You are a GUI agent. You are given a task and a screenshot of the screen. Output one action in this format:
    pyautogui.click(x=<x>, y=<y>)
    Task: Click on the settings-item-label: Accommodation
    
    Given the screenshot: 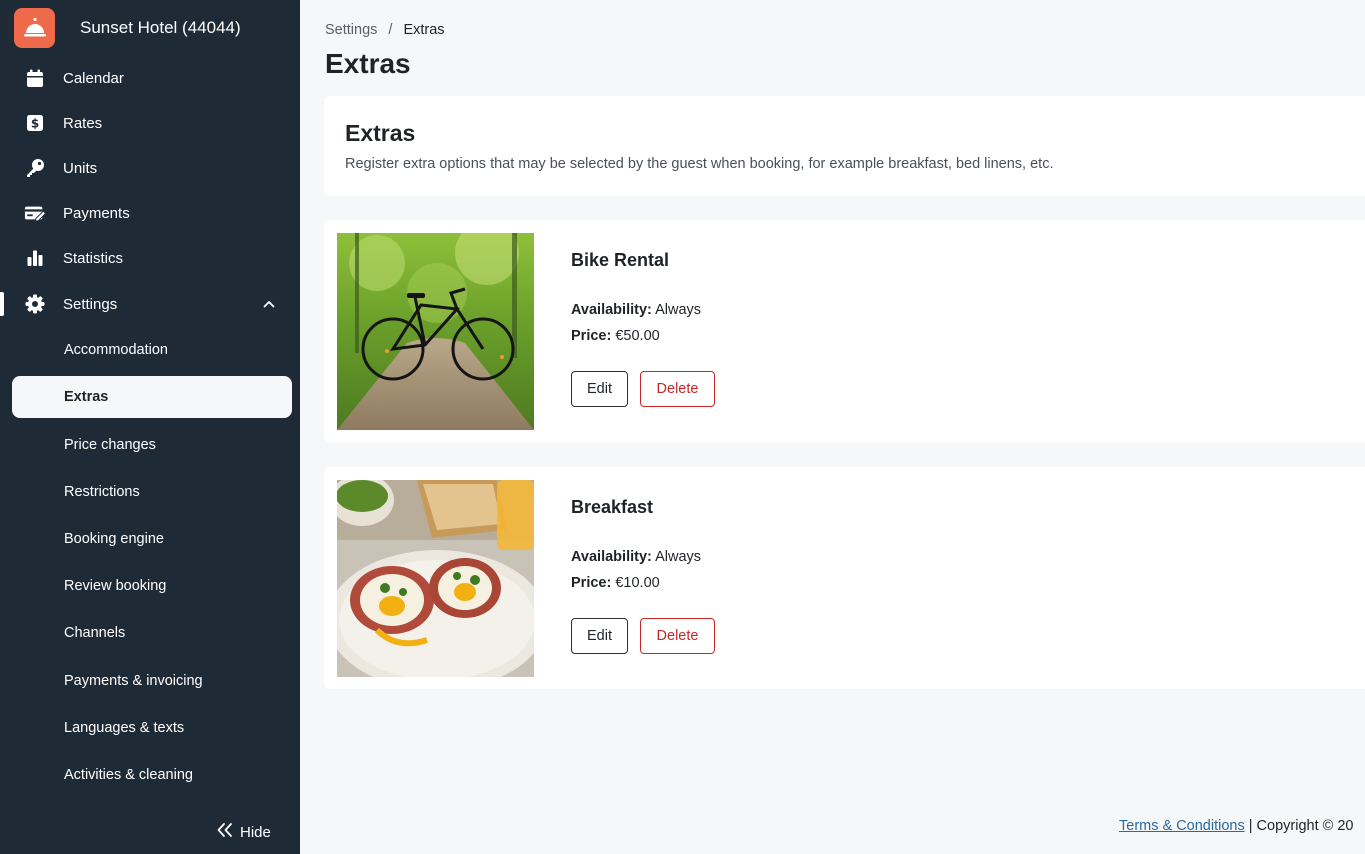 What is the action you would take?
    pyautogui.click(x=116, y=350)
    